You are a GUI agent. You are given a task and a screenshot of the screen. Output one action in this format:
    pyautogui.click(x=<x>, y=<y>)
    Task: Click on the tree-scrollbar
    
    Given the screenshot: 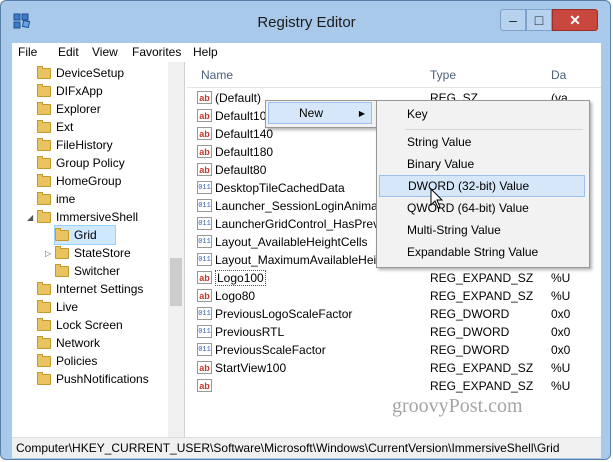 What is the action you would take?
    pyautogui.click(x=176, y=249)
    